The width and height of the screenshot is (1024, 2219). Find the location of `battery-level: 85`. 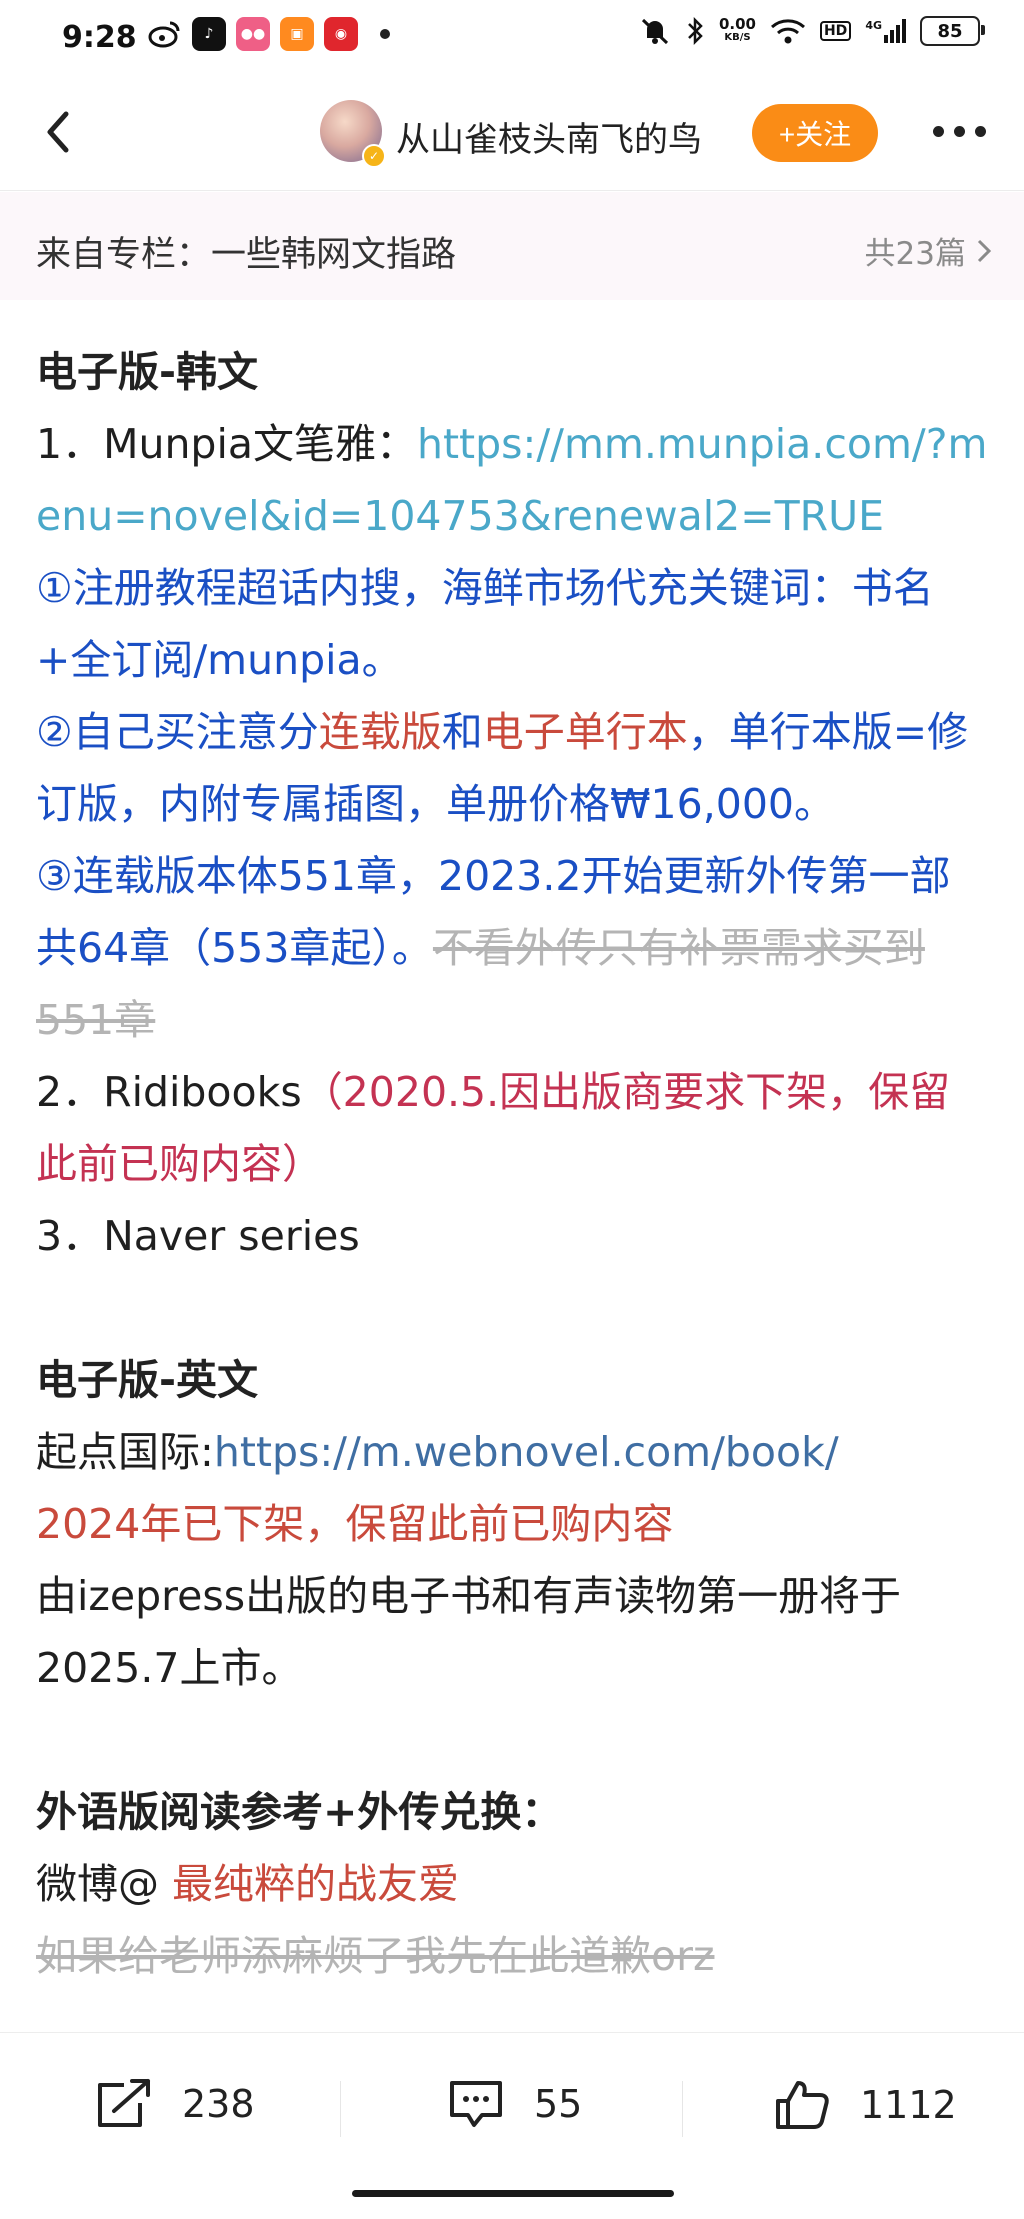

battery-level: 85 is located at coordinates (950, 31).